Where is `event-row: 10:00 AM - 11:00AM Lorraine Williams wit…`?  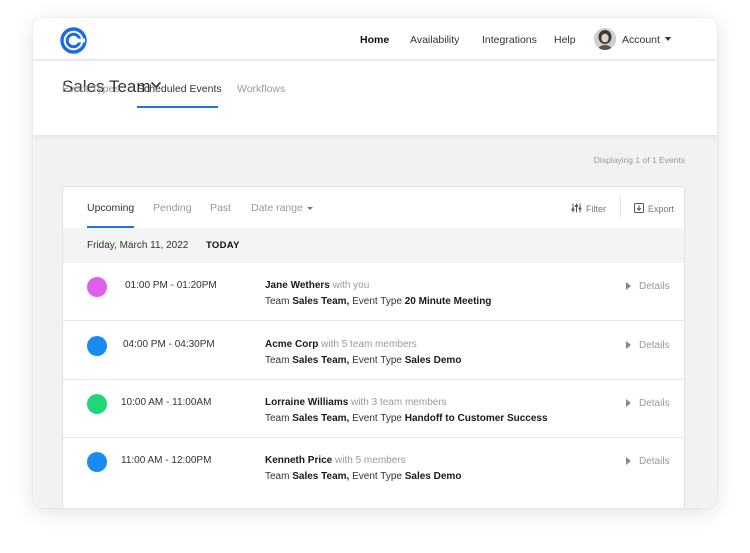 event-row: 10:00 AM - 11:00AM Lorraine Williams wit… is located at coordinates (373, 409).